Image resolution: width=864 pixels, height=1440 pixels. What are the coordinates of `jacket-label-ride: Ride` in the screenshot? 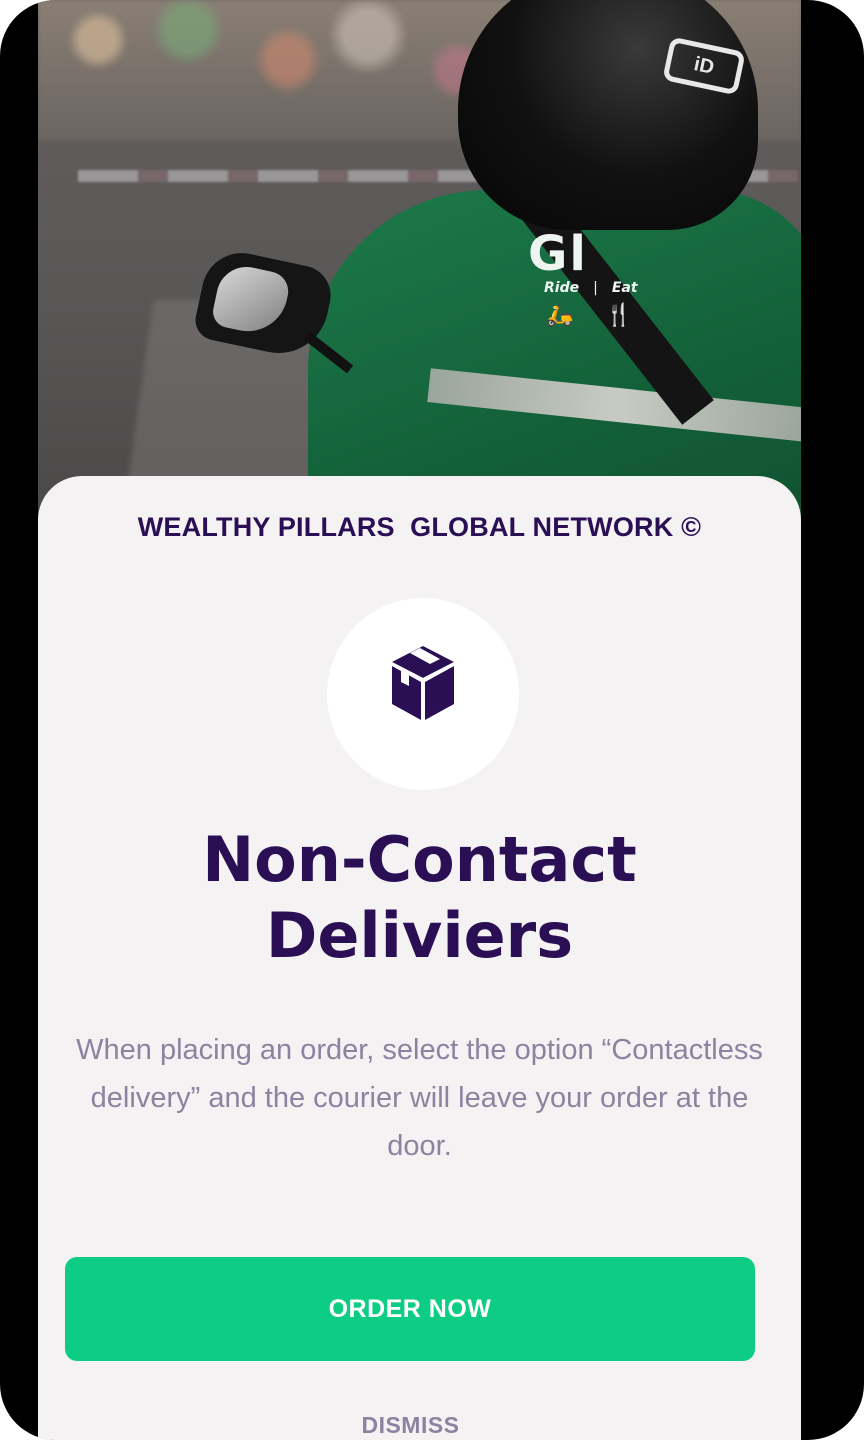 It's located at (562, 288).